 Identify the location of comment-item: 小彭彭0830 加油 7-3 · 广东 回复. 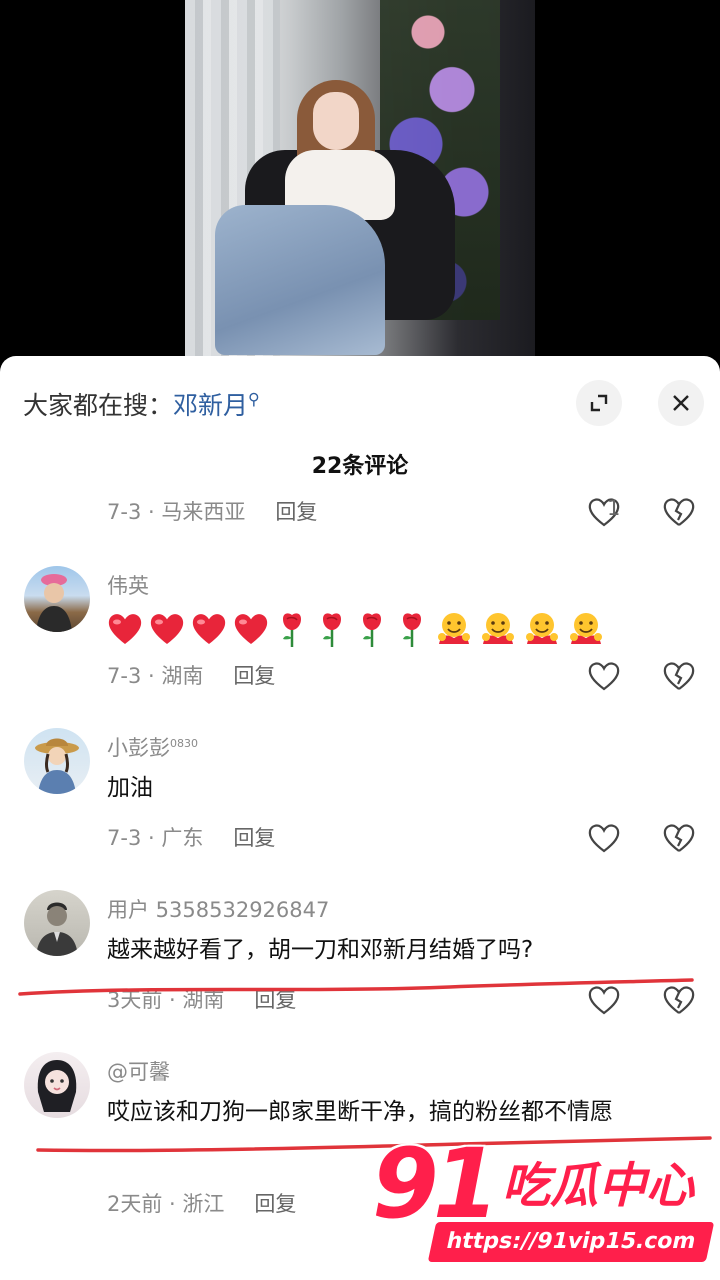
(360, 798).